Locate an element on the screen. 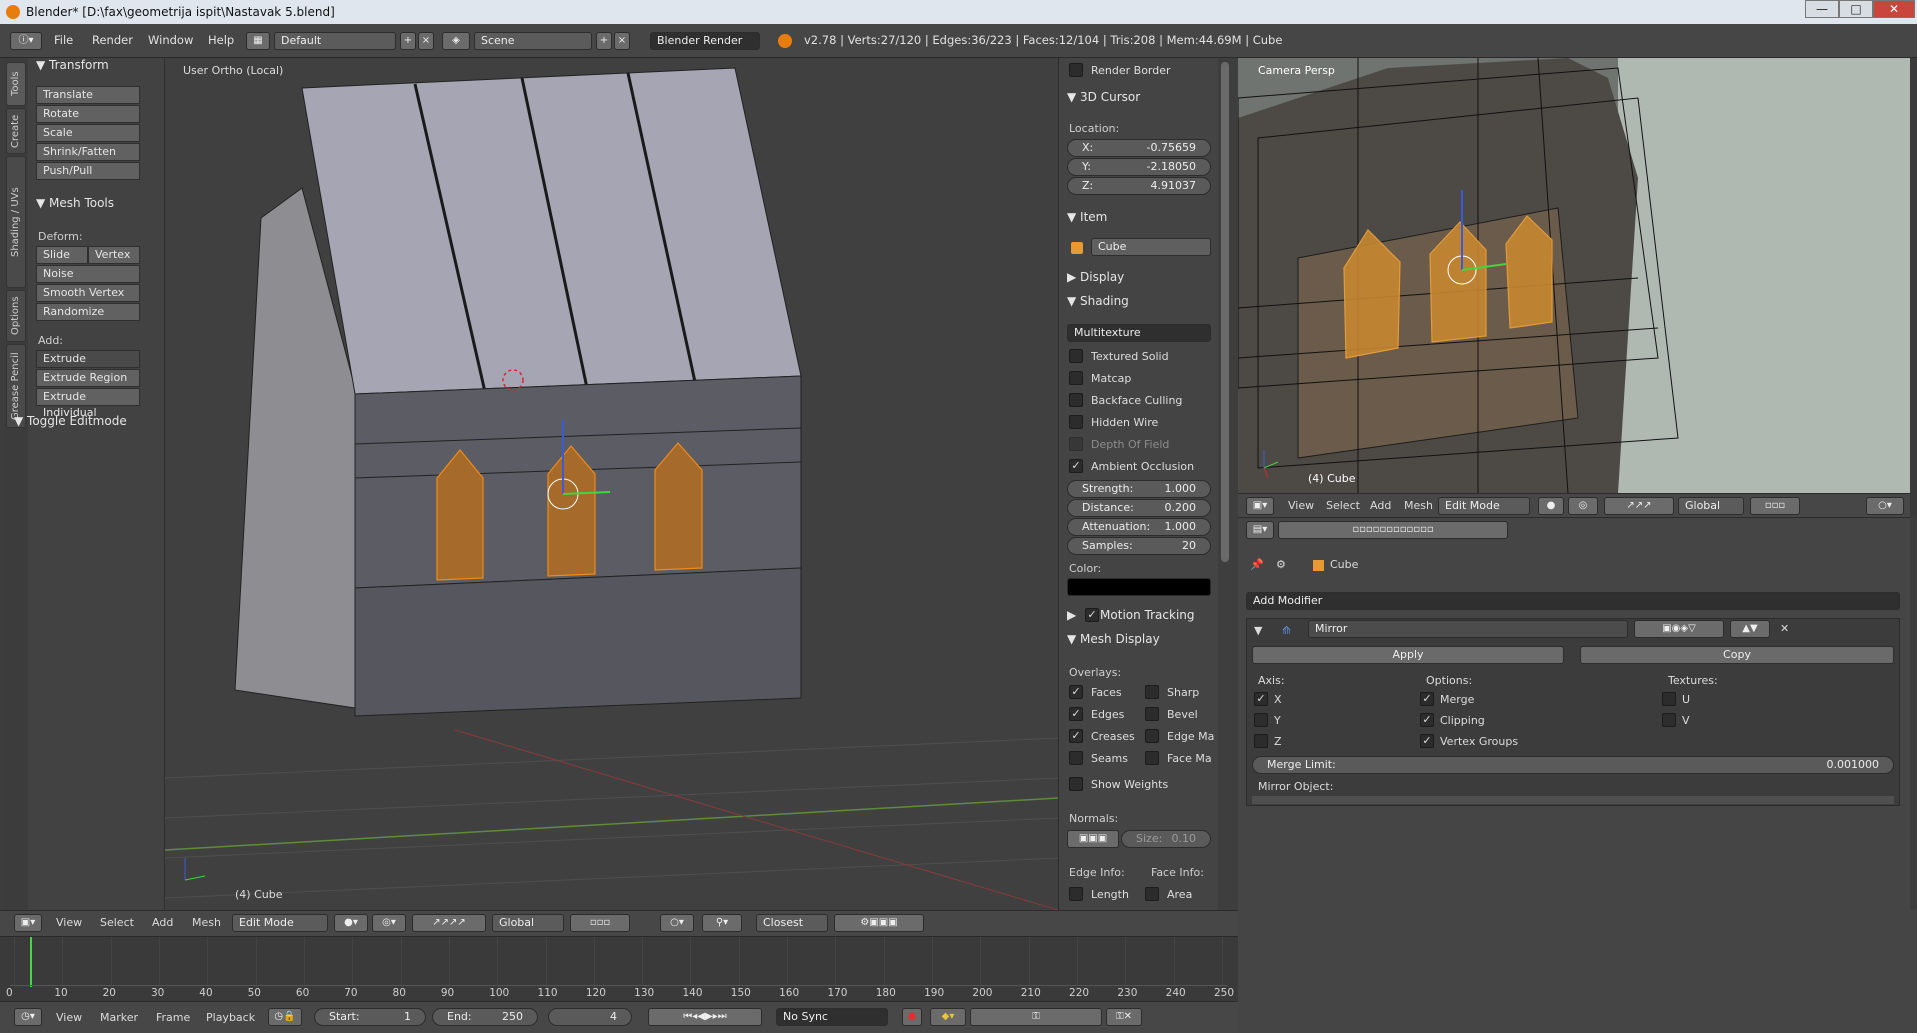 The image size is (1917, 1033). ao-color-swatch is located at coordinates (1139, 587).